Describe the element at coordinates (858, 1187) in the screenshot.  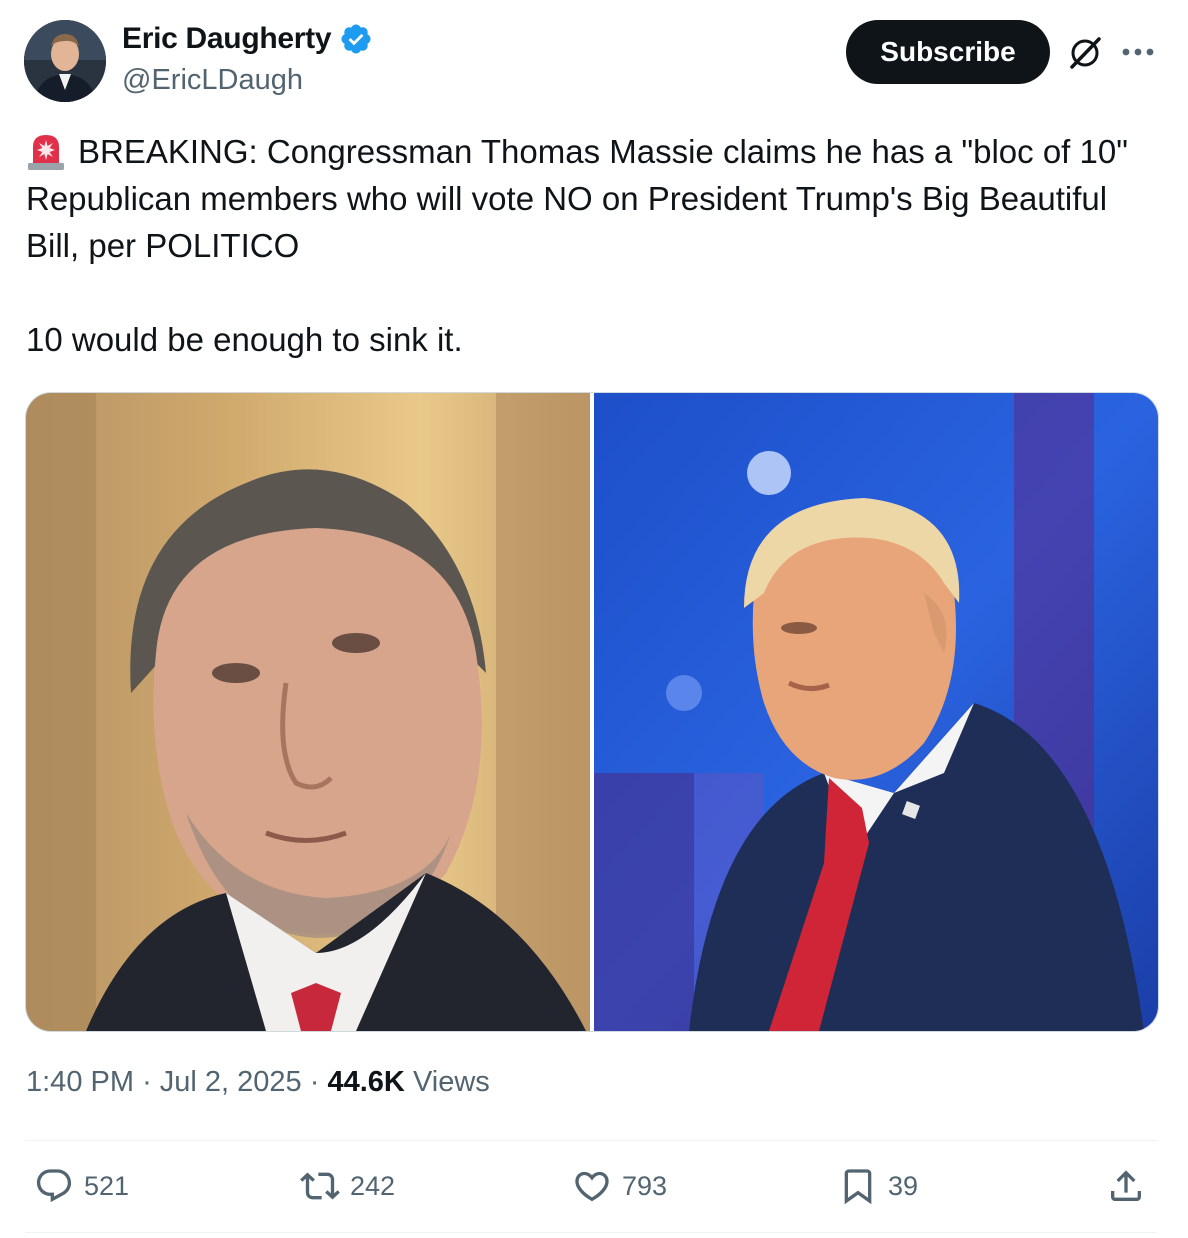
I see `bookmark-icon` at that location.